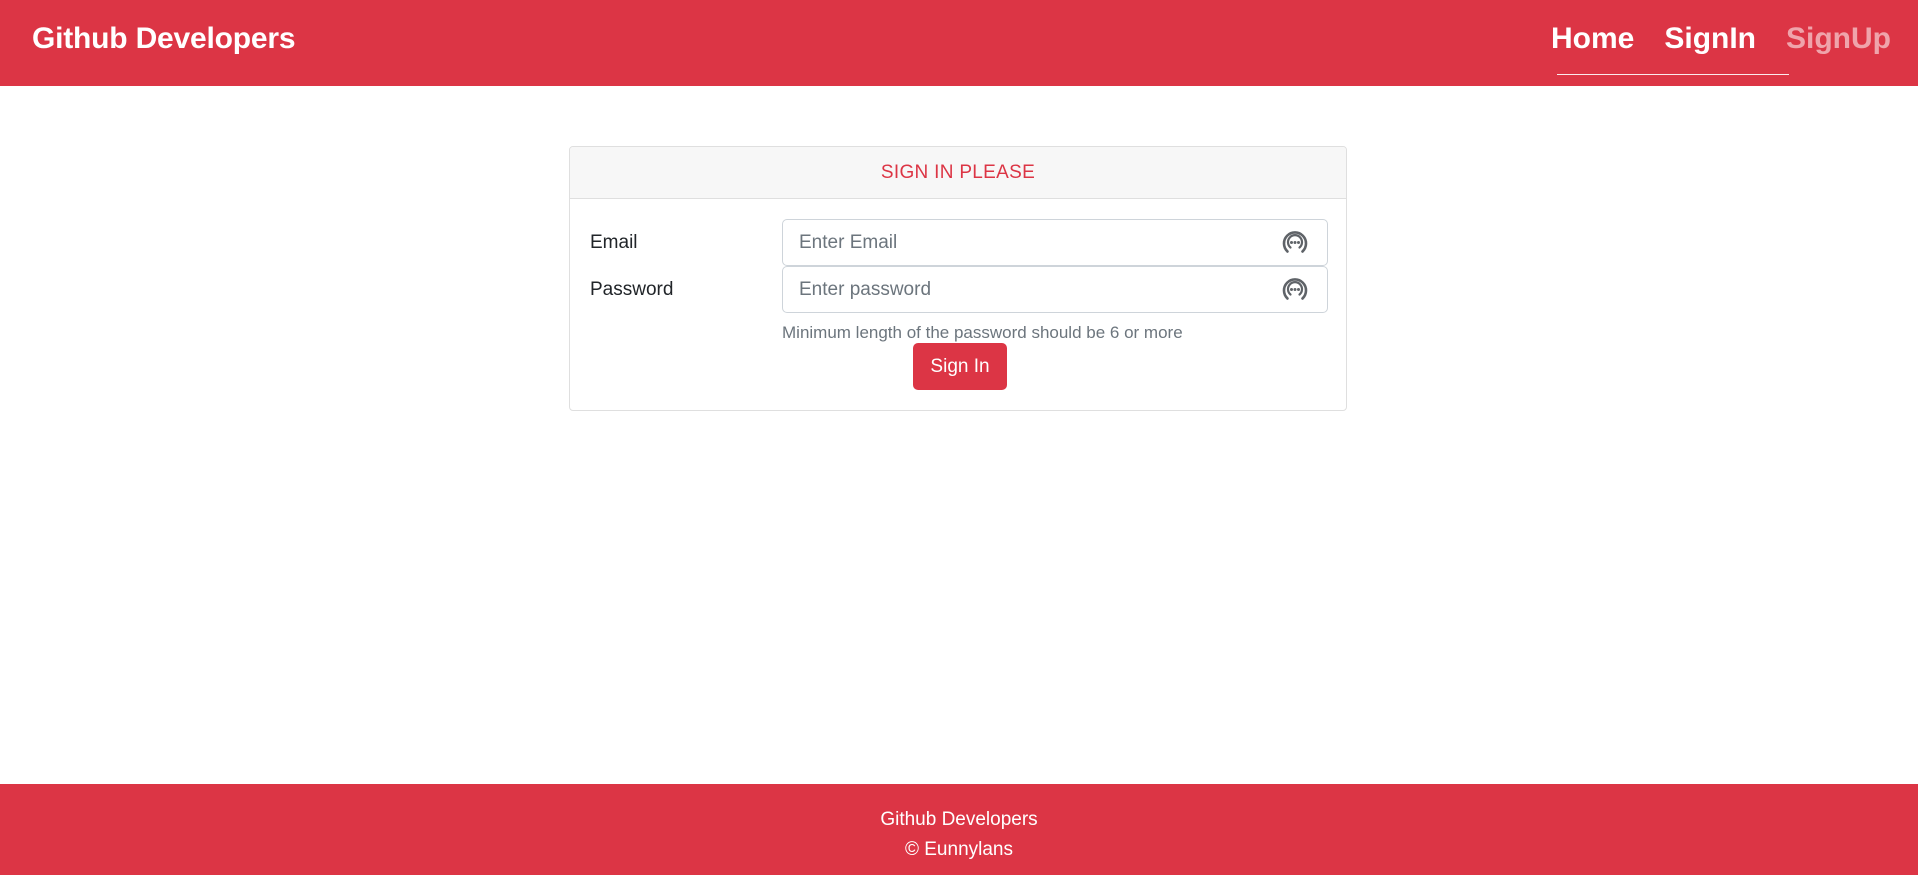 The image size is (1918, 875). Describe the element at coordinates (959, 43) in the screenshot. I see `navbar: Github Developers Home SignIn SignUp` at that location.